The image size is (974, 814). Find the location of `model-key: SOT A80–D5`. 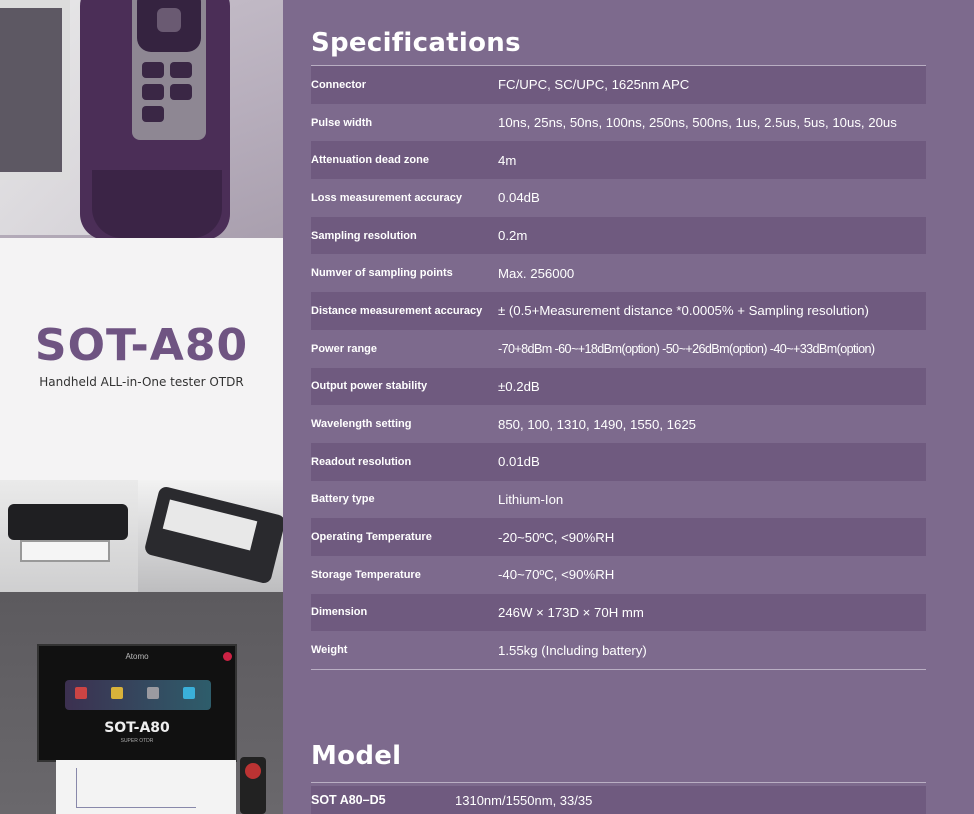

model-key: SOT A80–D5 is located at coordinates (348, 800).